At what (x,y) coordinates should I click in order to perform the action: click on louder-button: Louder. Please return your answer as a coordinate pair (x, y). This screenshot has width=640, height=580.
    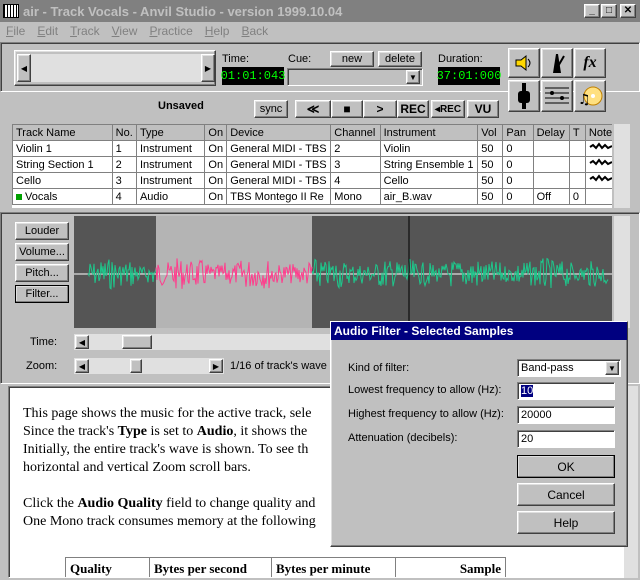
    Looking at the image, I should click on (42, 231).